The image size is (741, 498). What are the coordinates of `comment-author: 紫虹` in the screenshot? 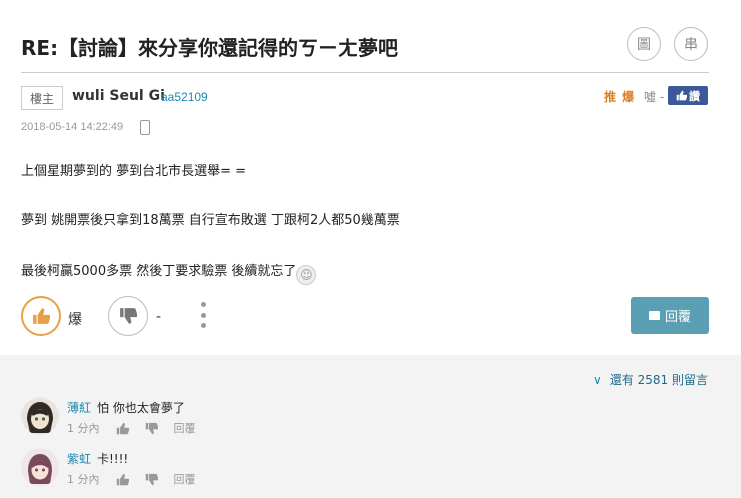 It's located at (79, 458).